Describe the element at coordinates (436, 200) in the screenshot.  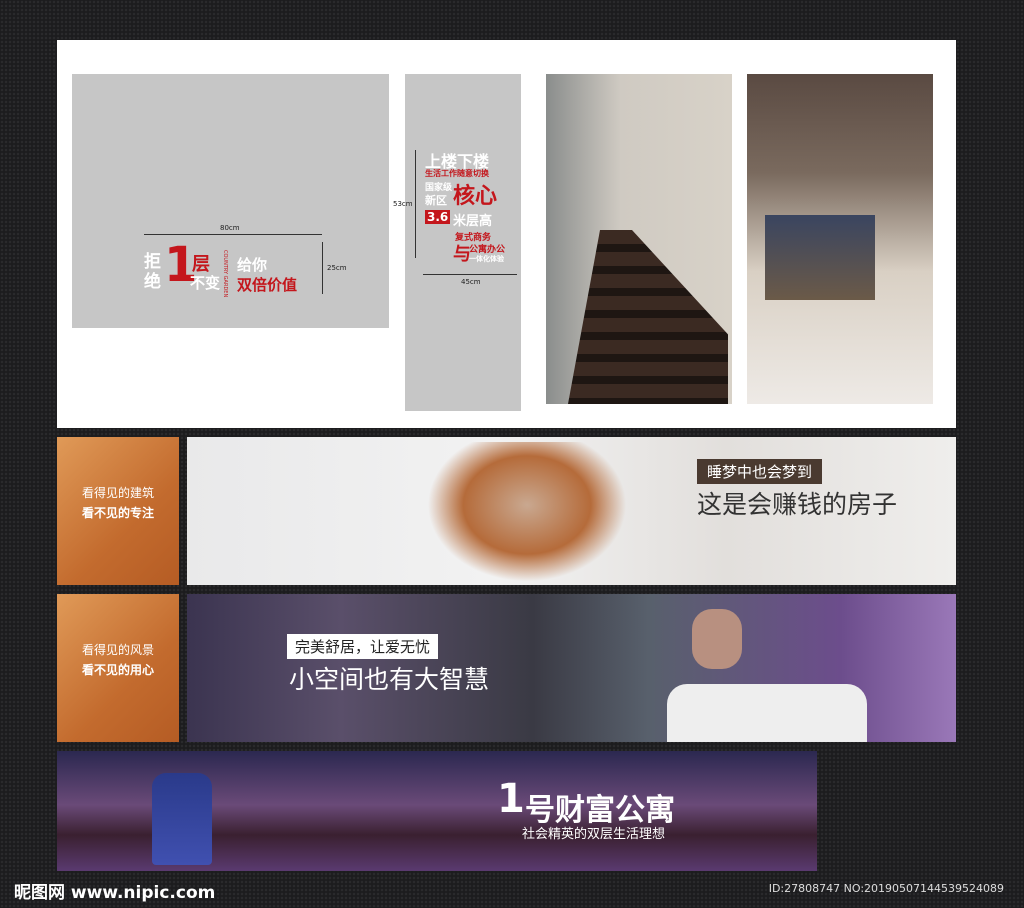
I see `sign-text: 新区` at that location.